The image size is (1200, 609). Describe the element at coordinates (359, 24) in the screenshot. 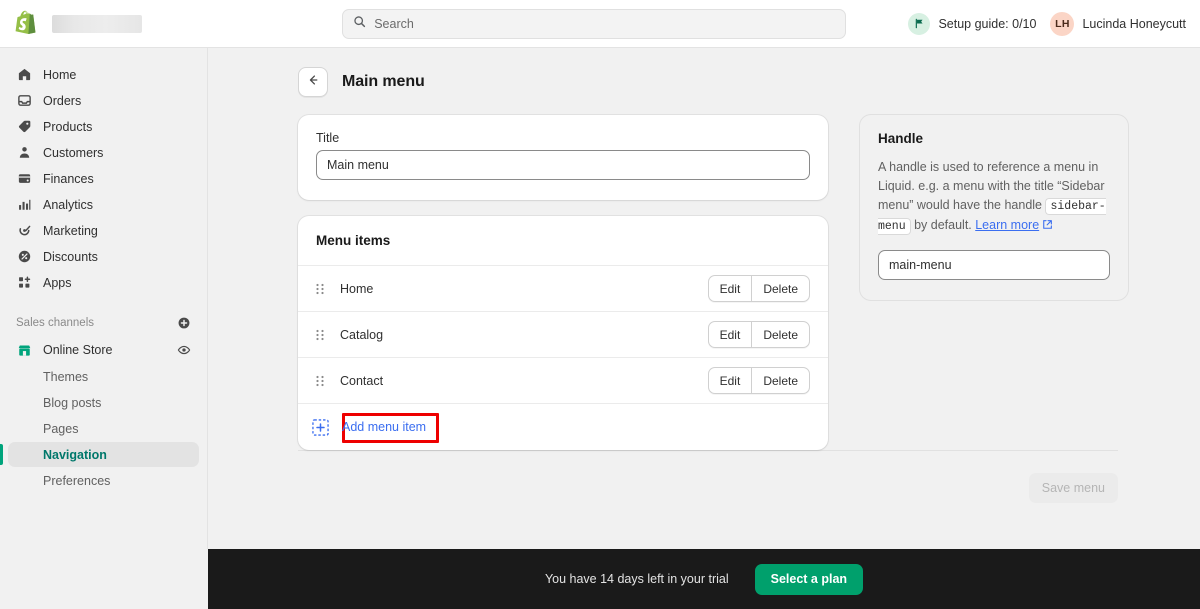

I see `search-icon` at that location.